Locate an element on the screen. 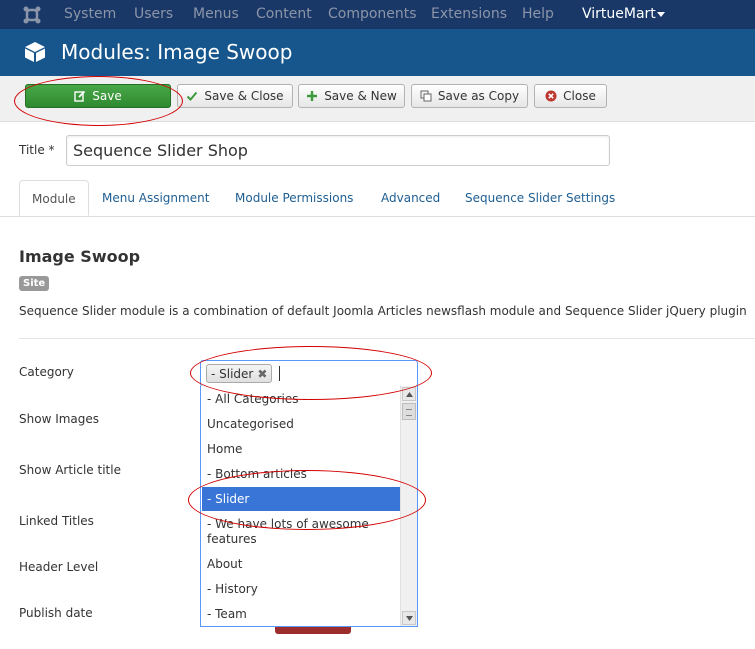 Image resolution: width=755 pixels, height=649 pixels. page-title: Modules: Image Swoop is located at coordinates (177, 52).